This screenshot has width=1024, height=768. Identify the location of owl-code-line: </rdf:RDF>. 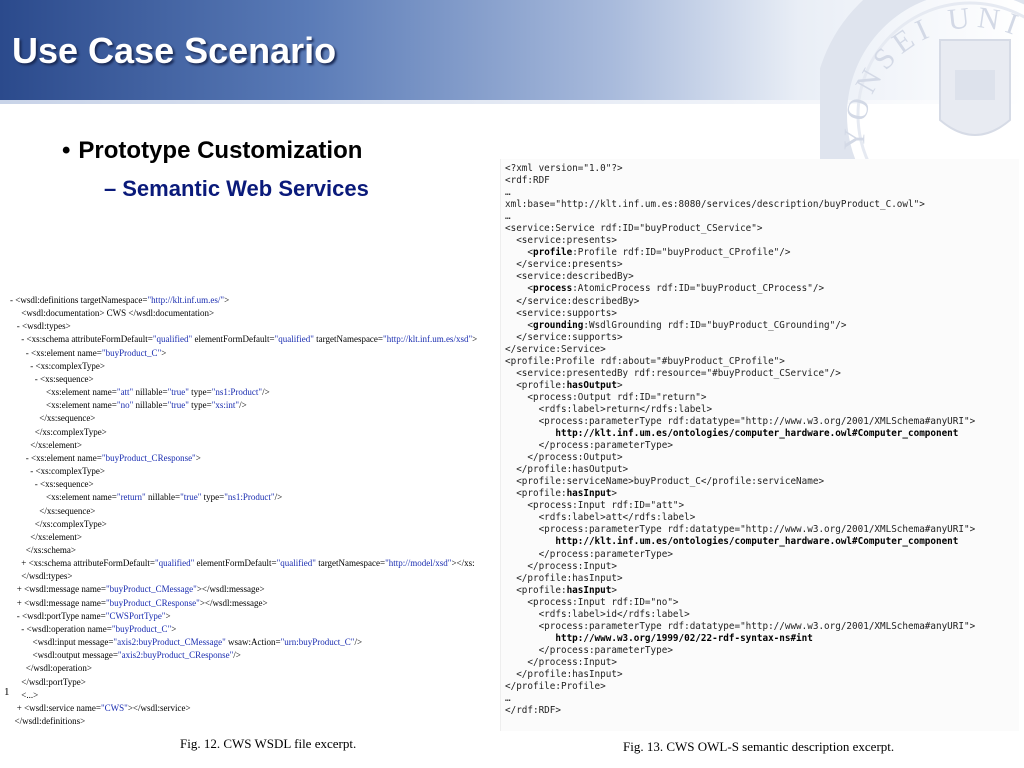
(533, 711).